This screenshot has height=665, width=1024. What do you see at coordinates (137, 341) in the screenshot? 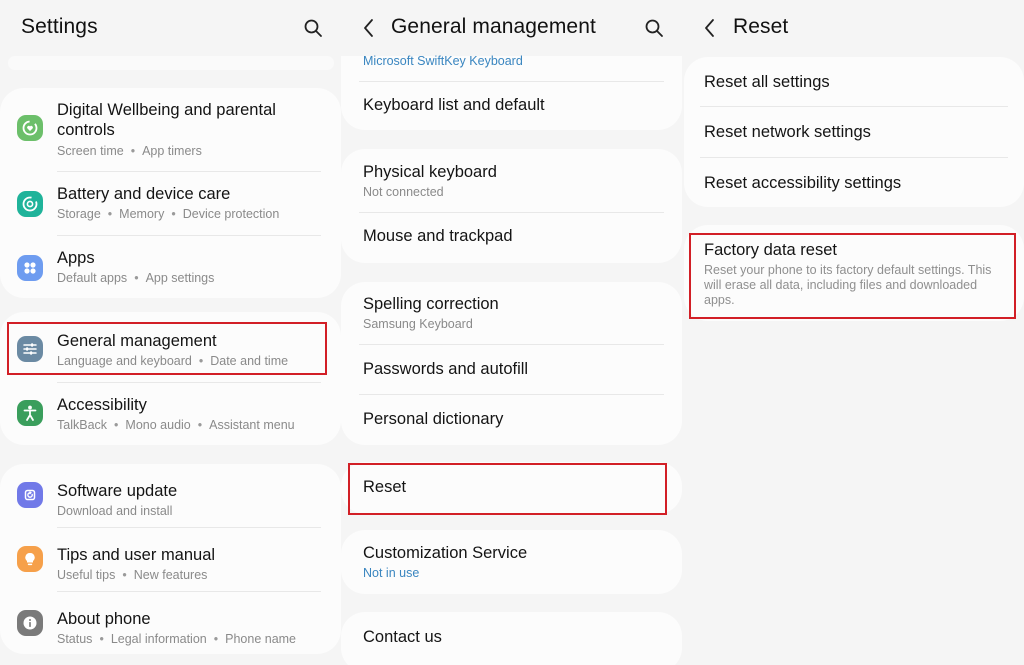
I see `item-title: General management` at bounding box center [137, 341].